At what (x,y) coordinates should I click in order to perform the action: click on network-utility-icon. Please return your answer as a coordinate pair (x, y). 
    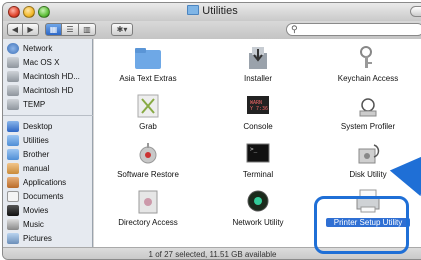
    Looking at the image, I should click on (258, 201).